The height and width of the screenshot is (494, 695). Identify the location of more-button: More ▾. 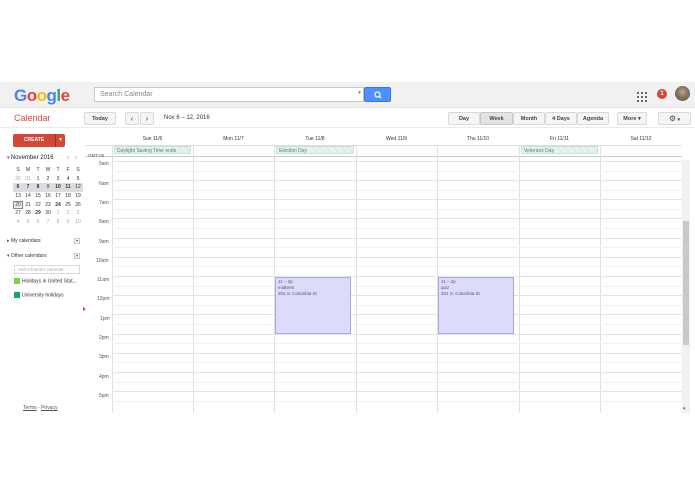
(632, 118).